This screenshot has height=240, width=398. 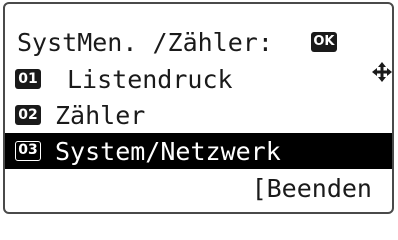 What do you see at coordinates (28, 115) in the screenshot?
I see `item-number-badge: 02` at bounding box center [28, 115].